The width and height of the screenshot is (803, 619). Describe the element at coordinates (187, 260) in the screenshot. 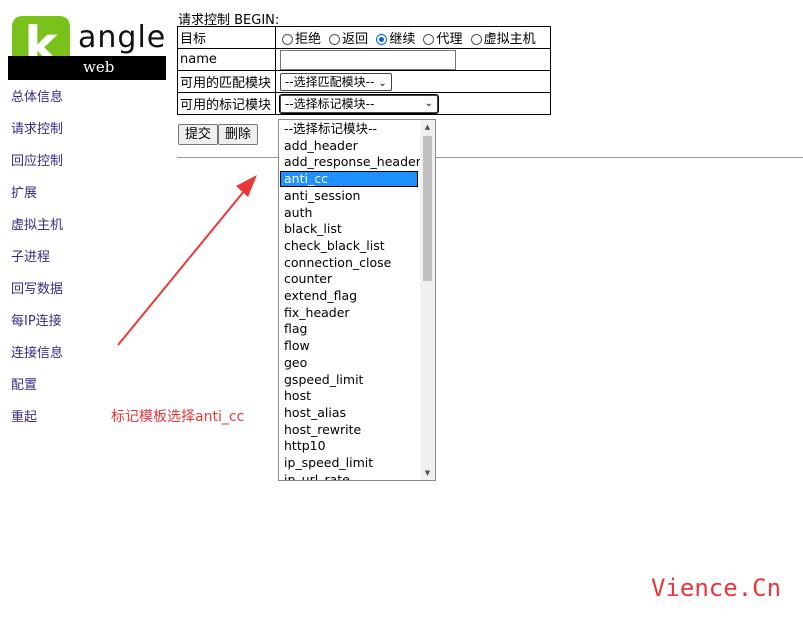

I see `red-arrow-icon` at that location.